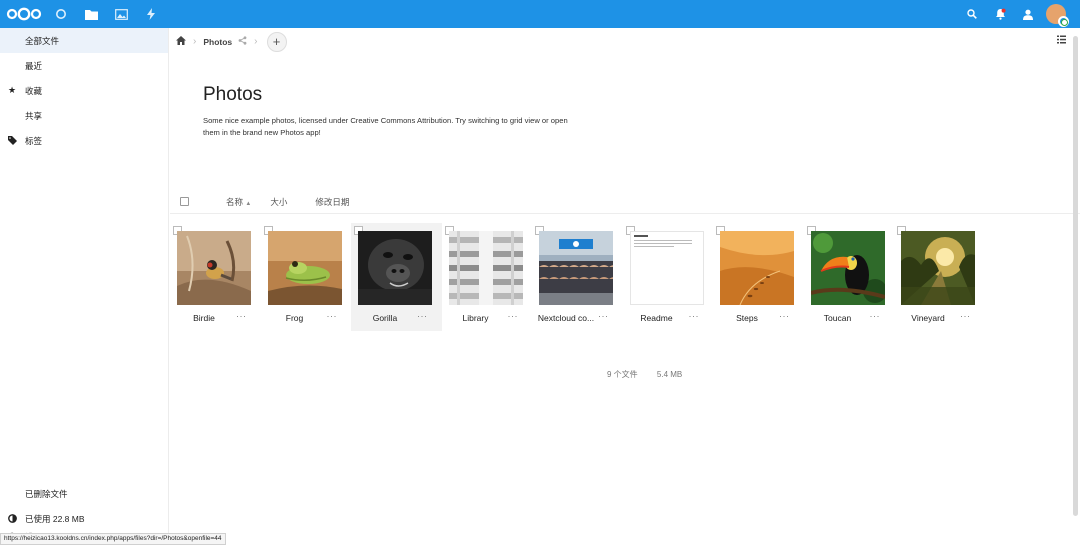 This screenshot has width=1080, height=545. Describe the element at coordinates (847, 268) in the screenshot. I see `thumbnail-toucan` at that location.